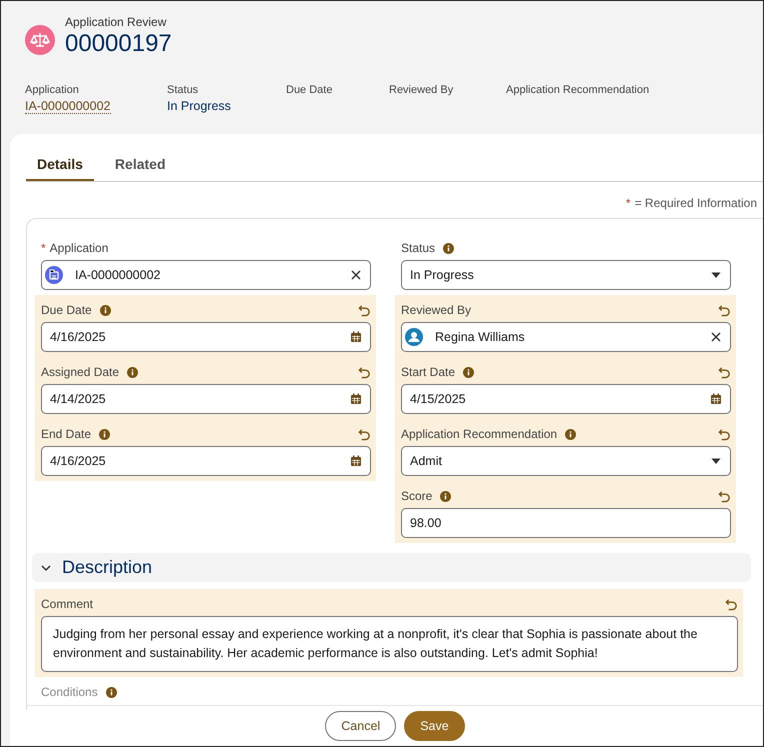 The height and width of the screenshot is (747, 764). What do you see at coordinates (566, 399) in the screenshot?
I see `input-field: 4/15/2025` at bounding box center [566, 399].